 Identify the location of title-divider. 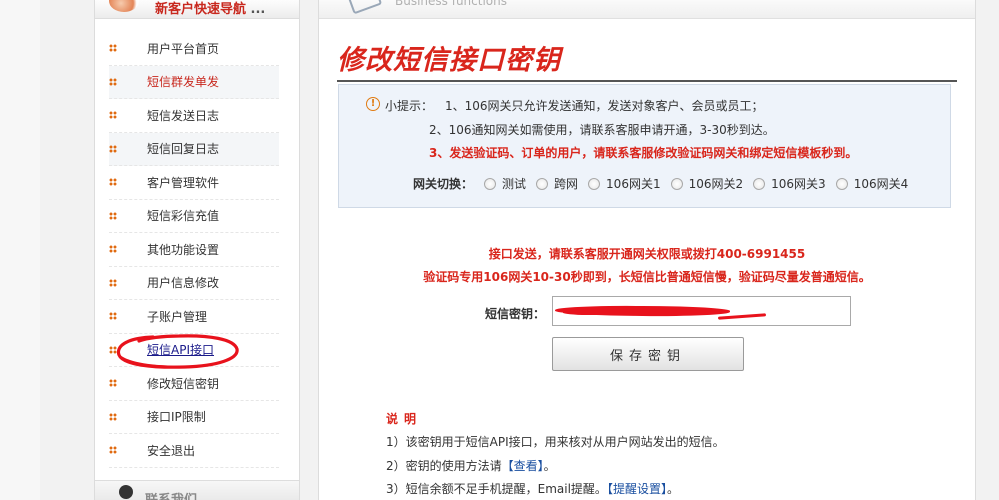
(647, 81).